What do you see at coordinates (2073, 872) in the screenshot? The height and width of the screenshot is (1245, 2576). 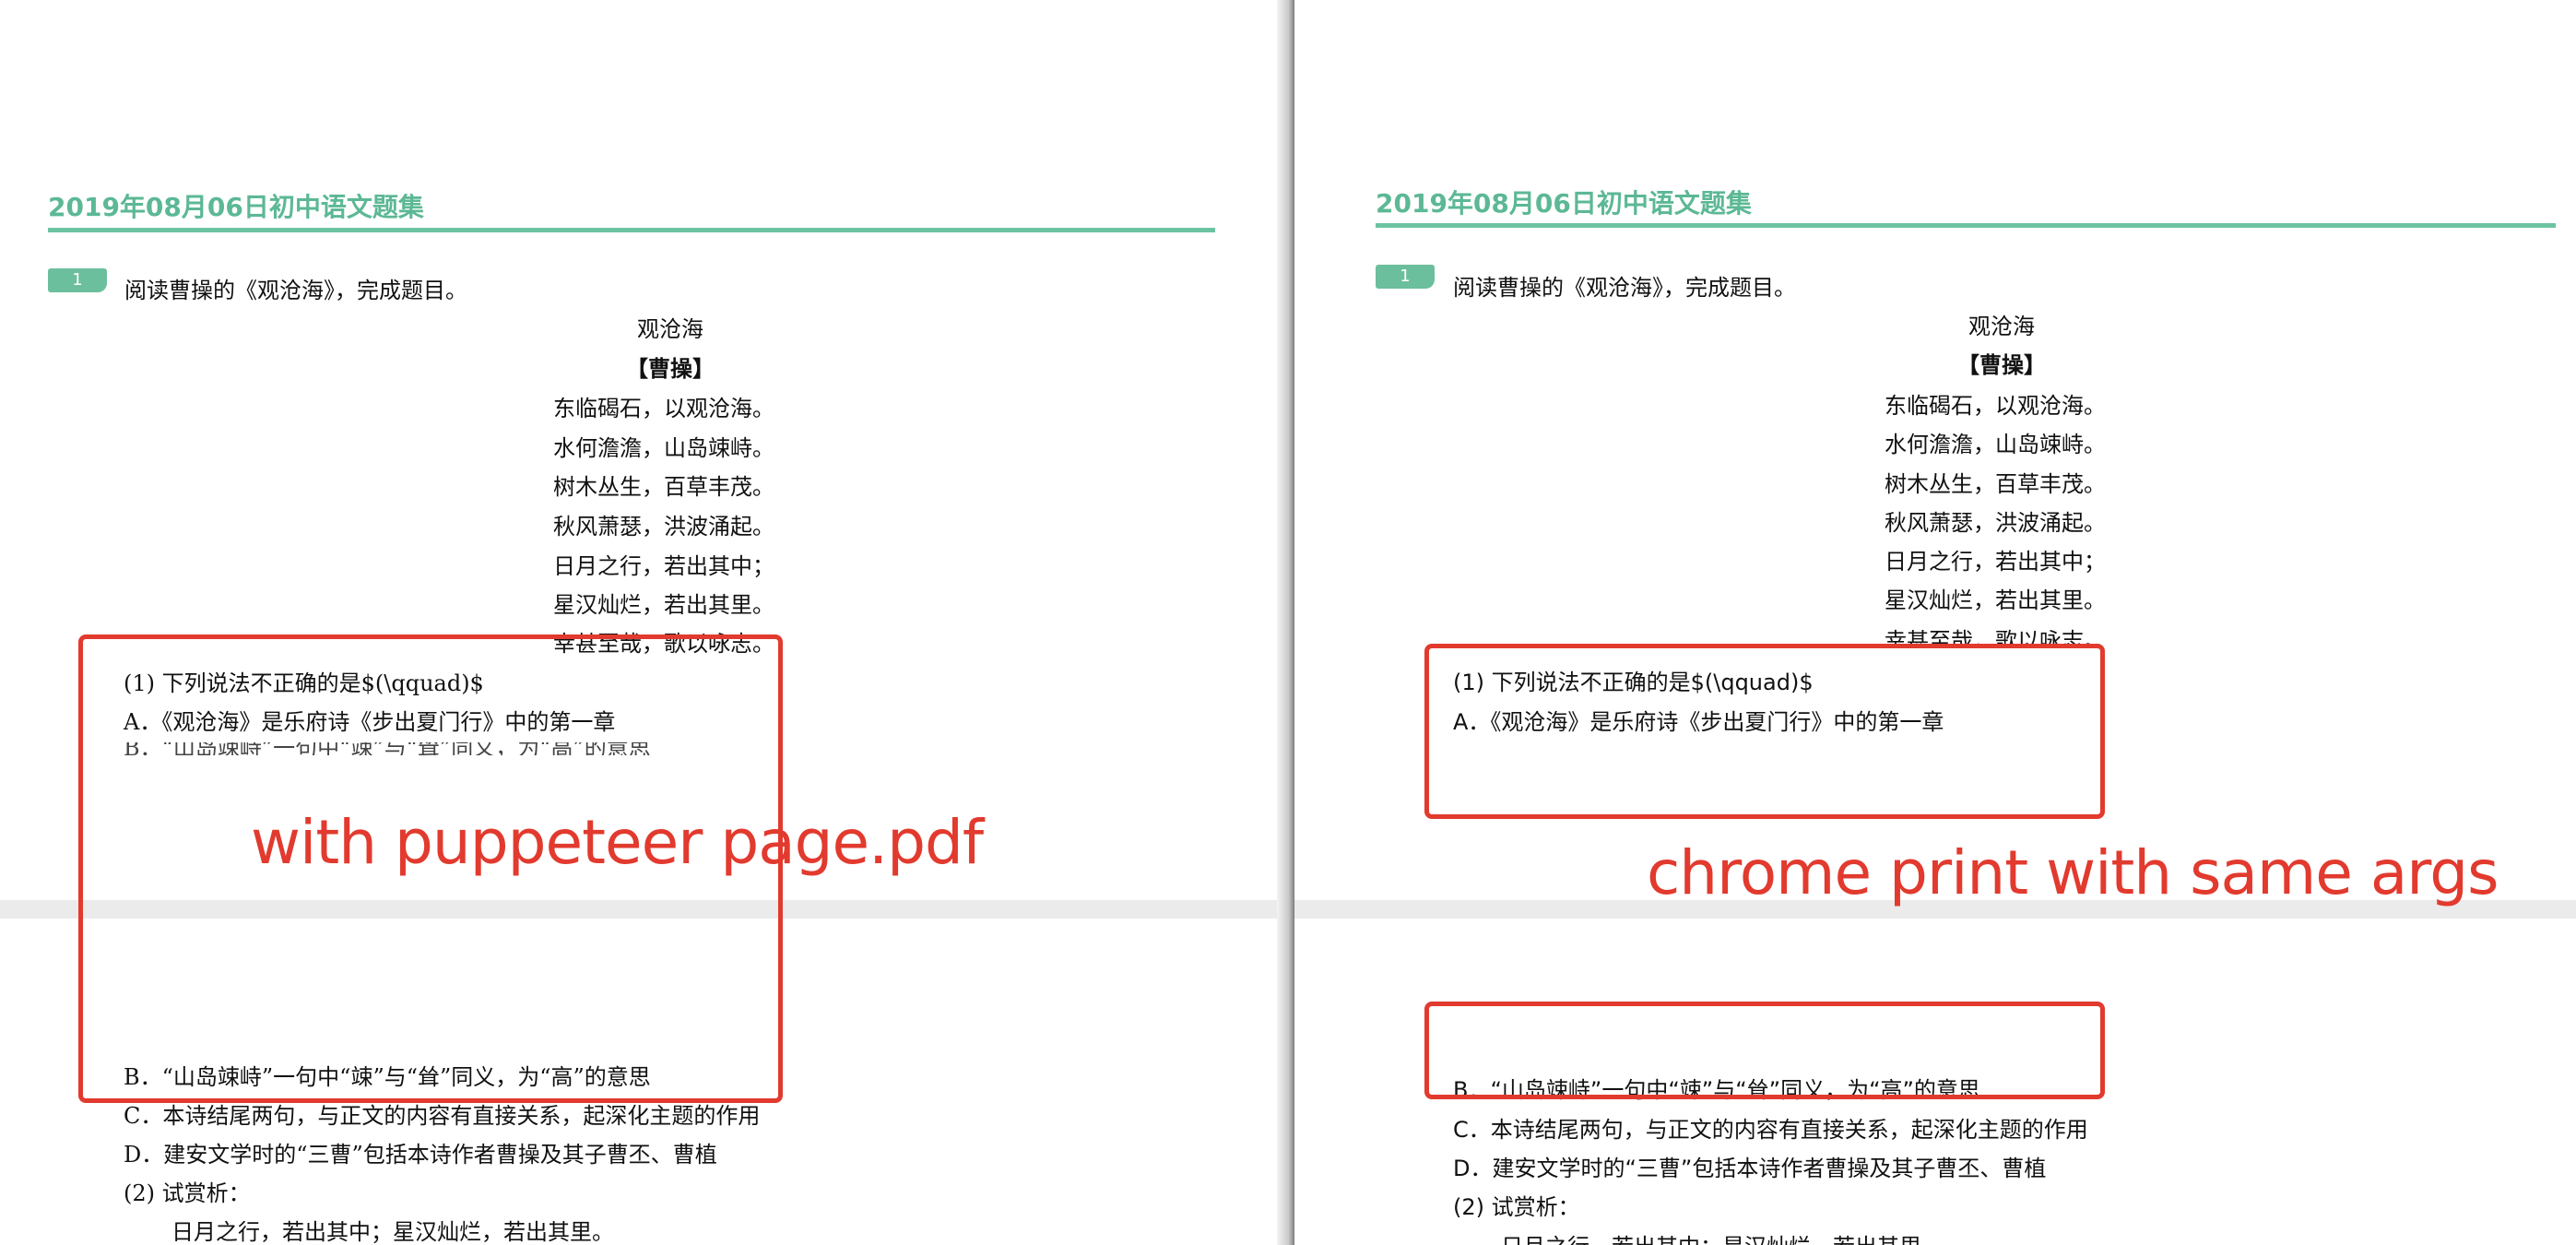 I see `annotation-label: chrome print with same args` at bounding box center [2073, 872].